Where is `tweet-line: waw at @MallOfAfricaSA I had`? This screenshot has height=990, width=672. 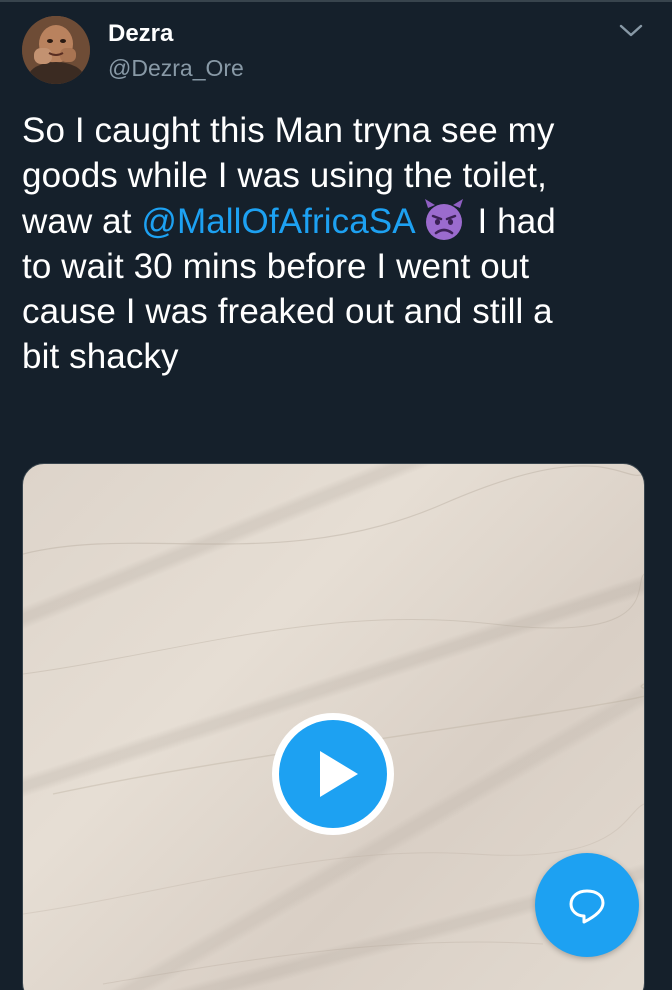
tweet-line: waw at @MallOfAfricaSA I had is located at coordinates (336, 221).